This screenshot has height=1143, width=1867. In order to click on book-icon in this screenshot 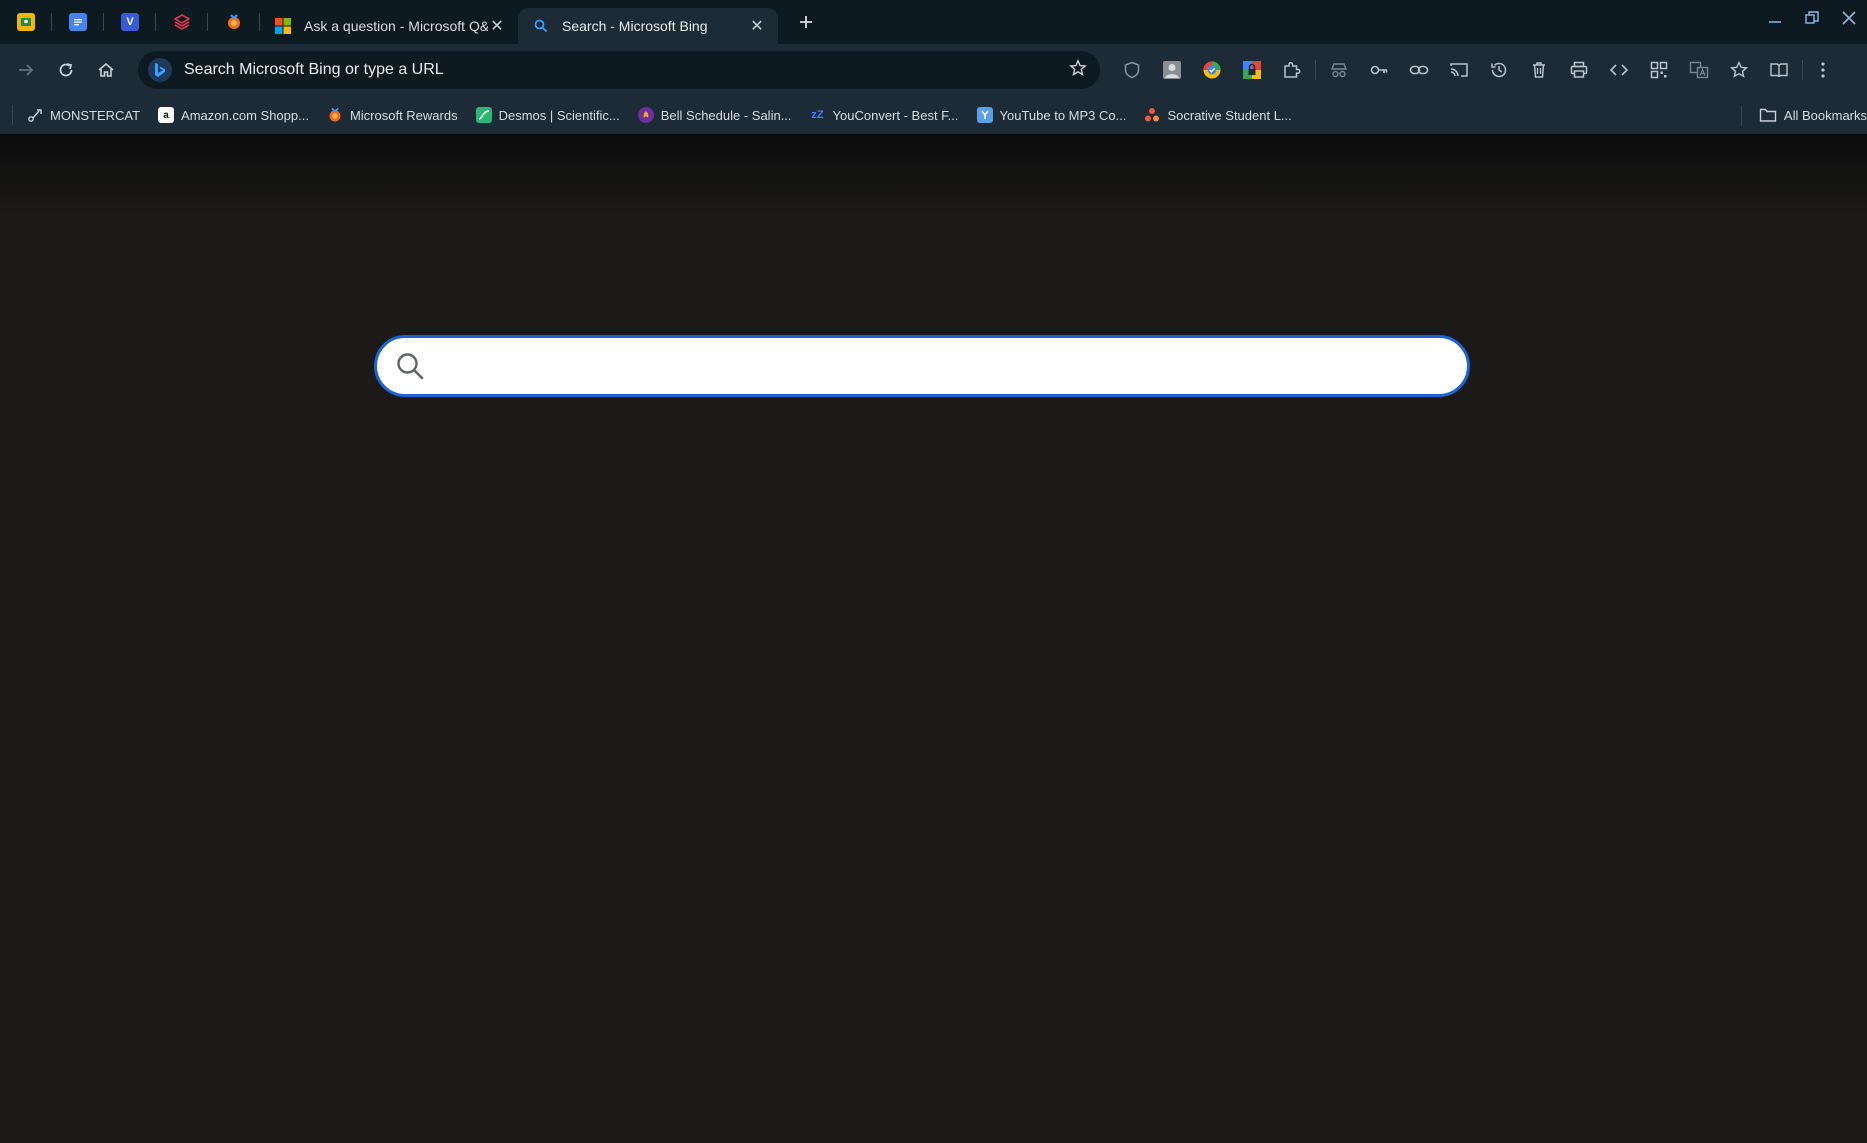, I will do `click(1779, 70)`.